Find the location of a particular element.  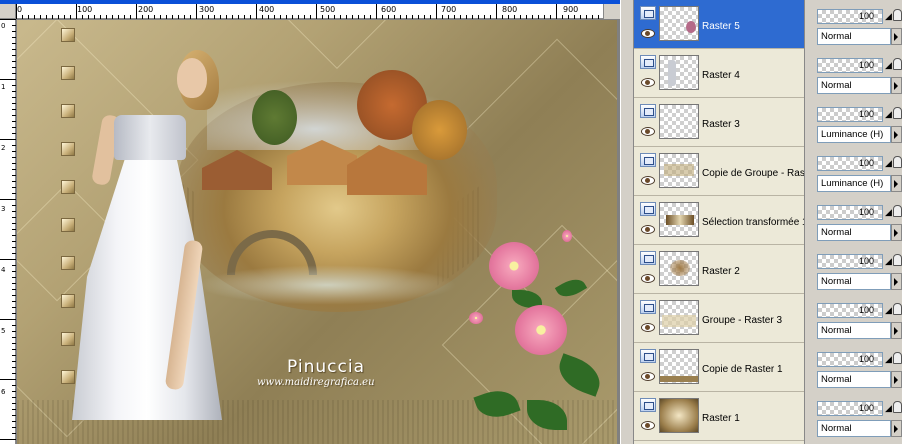

layer-props-row: 100 ◢ Normal is located at coordinates (853, 24).